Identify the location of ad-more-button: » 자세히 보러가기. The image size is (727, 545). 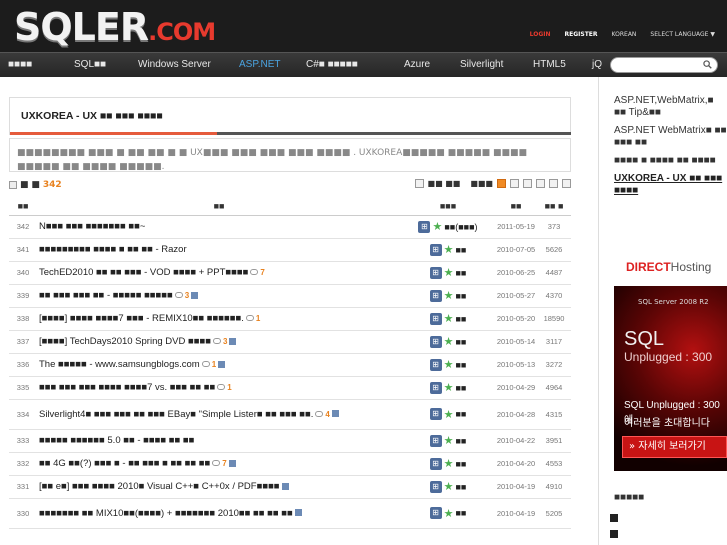
(674, 447).